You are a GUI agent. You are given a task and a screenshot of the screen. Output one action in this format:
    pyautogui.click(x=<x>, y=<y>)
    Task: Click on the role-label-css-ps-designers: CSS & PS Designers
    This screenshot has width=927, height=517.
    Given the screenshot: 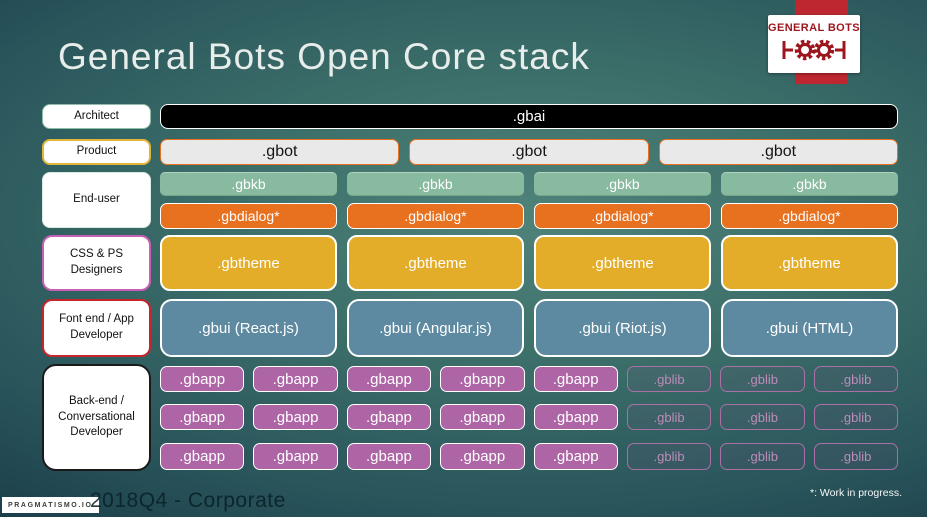 What is the action you would take?
    pyautogui.click(x=96, y=263)
    